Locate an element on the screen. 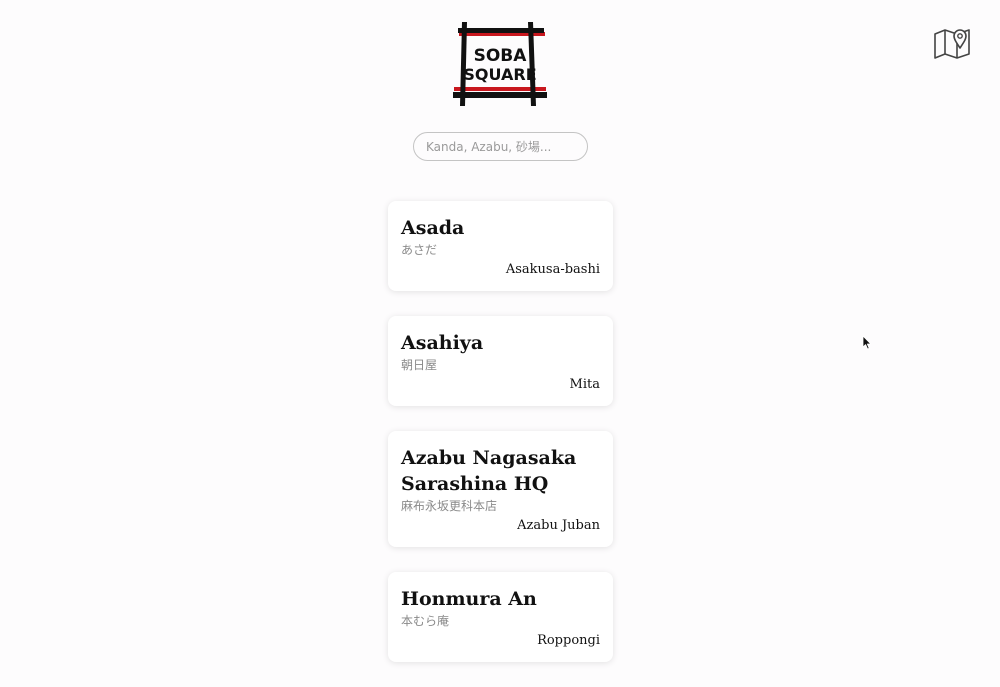 The width and height of the screenshot is (1000, 687). mouse-cursor is located at coordinates (867, 342).